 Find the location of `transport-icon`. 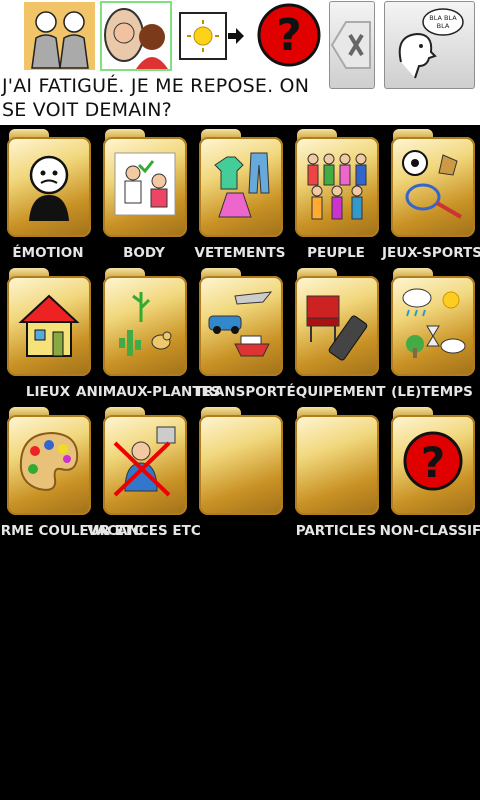

transport-icon is located at coordinates (241, 322).